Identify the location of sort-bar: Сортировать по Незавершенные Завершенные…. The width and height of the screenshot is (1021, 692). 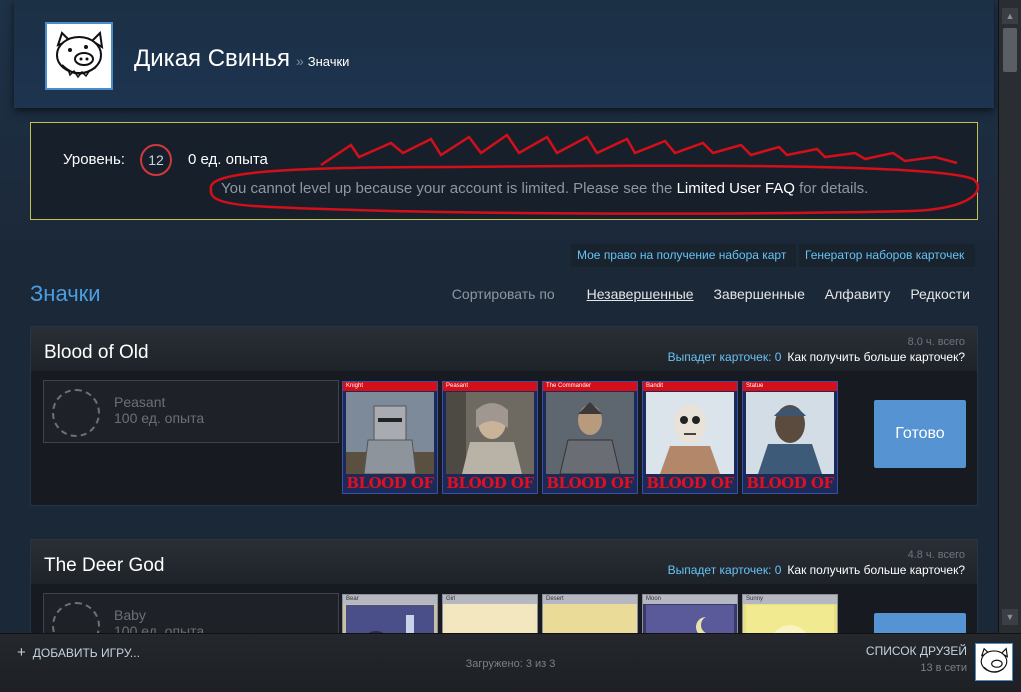
(711, 294).